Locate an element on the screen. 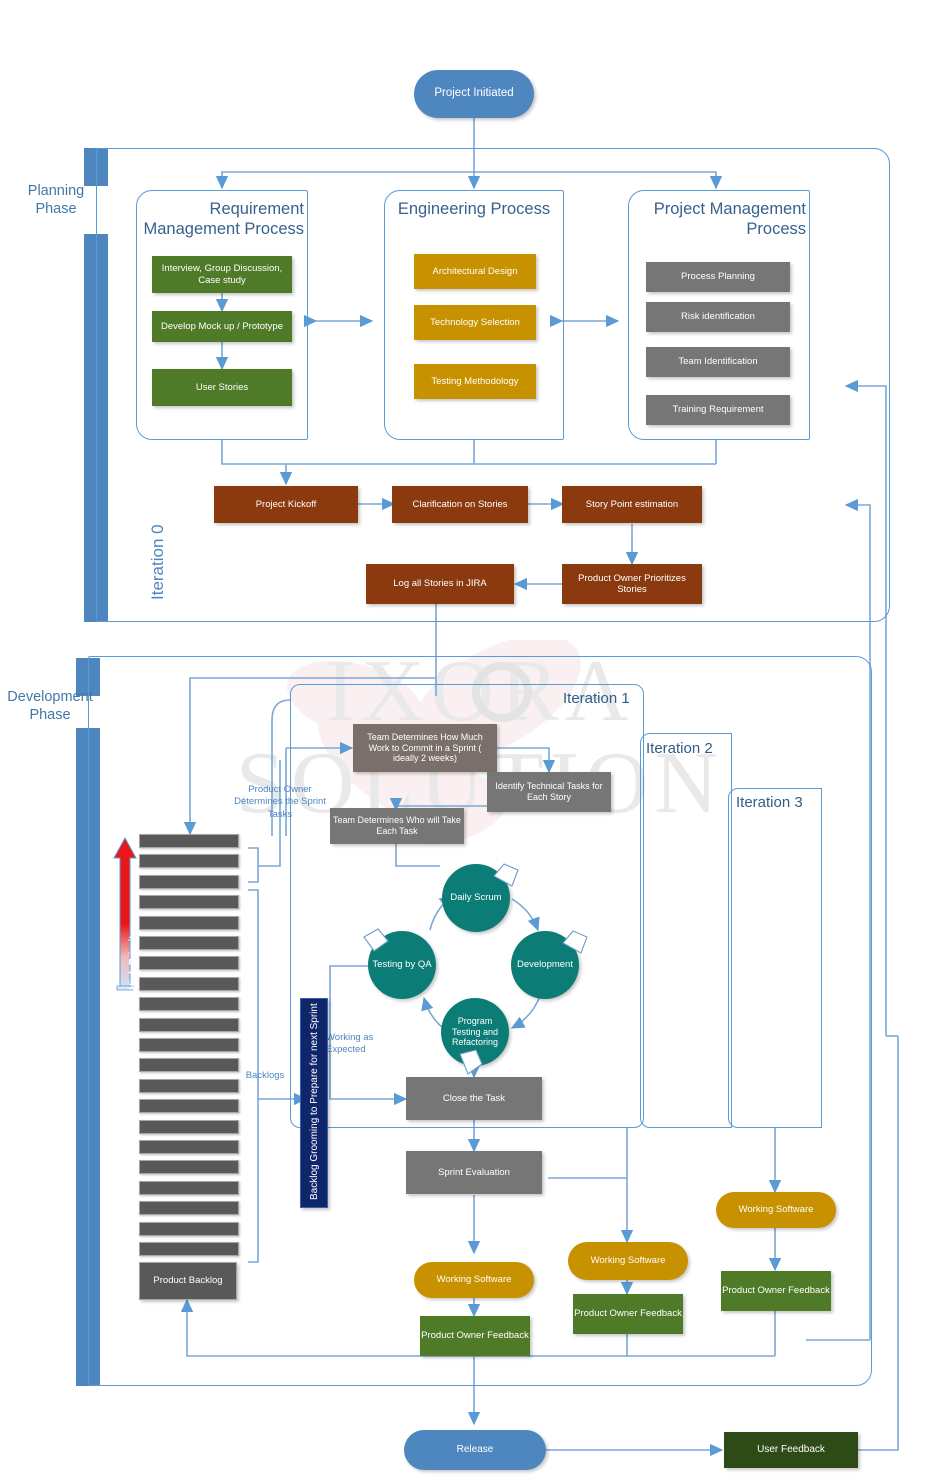 This screenshot has width=940, height=1476. iteration-0-label-text: Iteration 0 is located at coordinates (157, 562).